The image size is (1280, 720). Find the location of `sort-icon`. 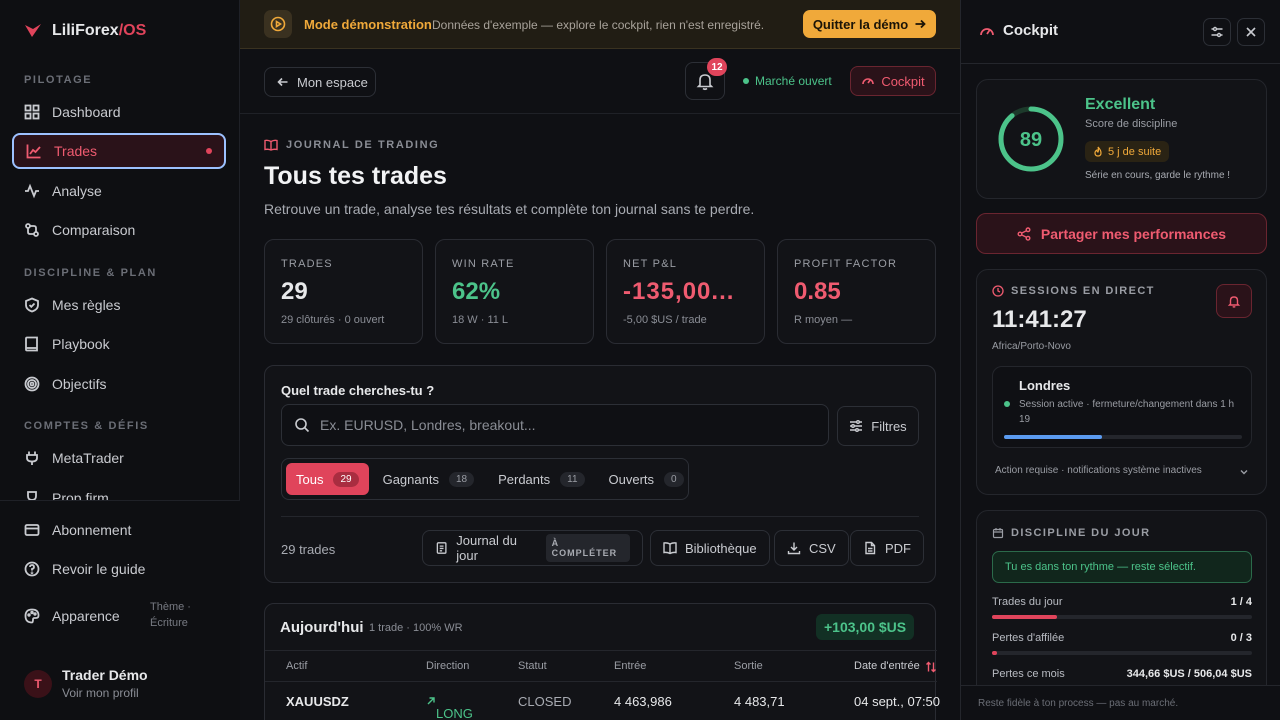

sort-icon is located at coordinates (931, 667).